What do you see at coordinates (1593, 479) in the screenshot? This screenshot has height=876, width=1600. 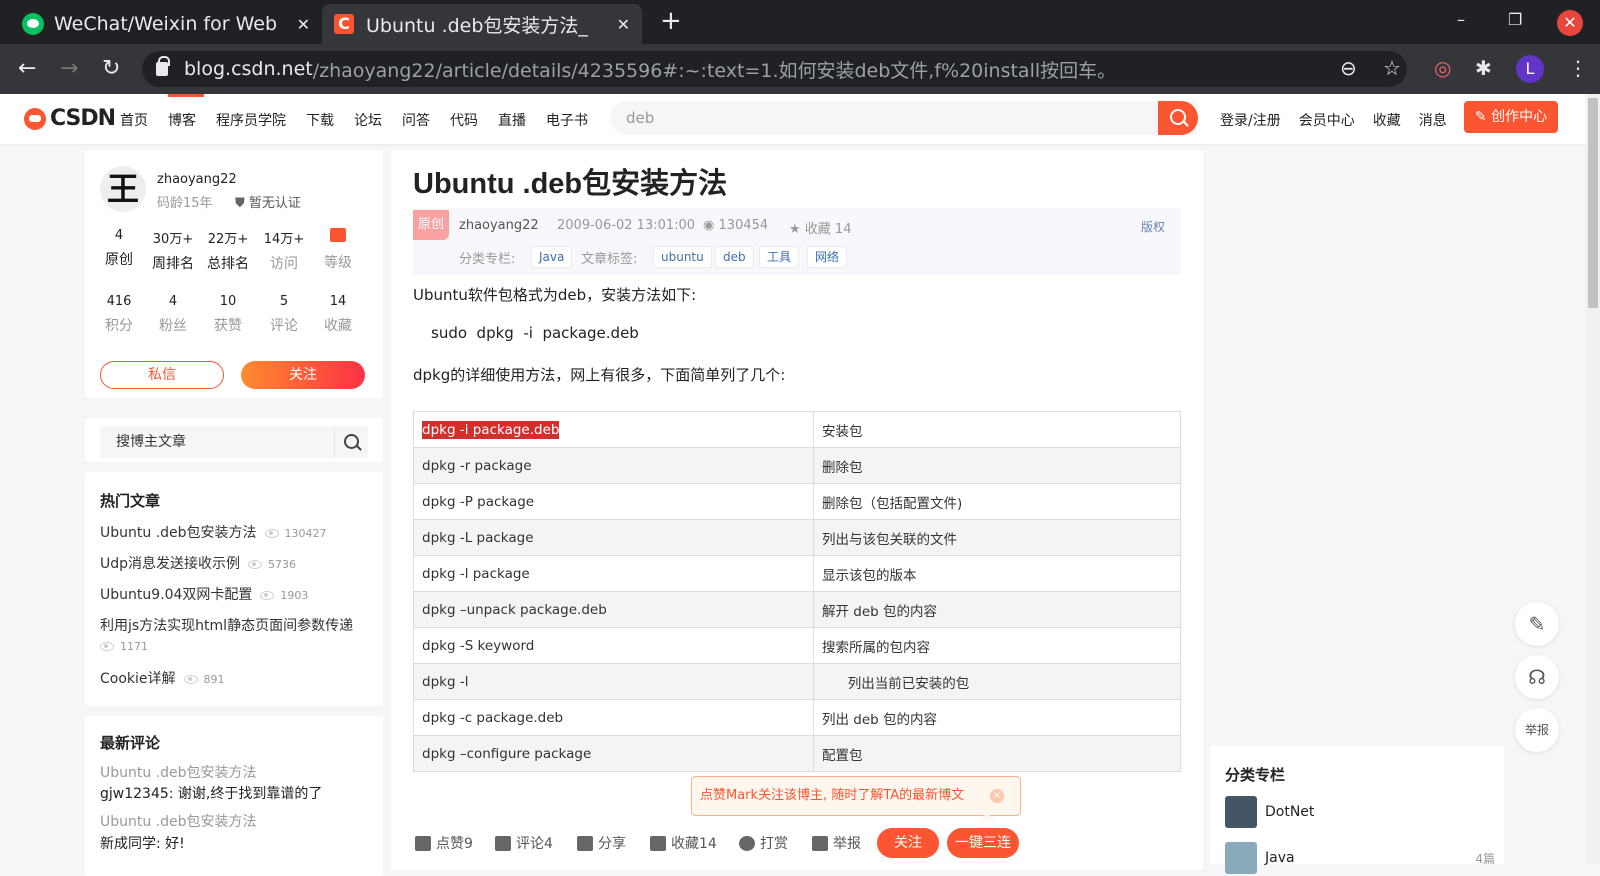 I see `page-scrollbar` at bounding box center [1593, 479].